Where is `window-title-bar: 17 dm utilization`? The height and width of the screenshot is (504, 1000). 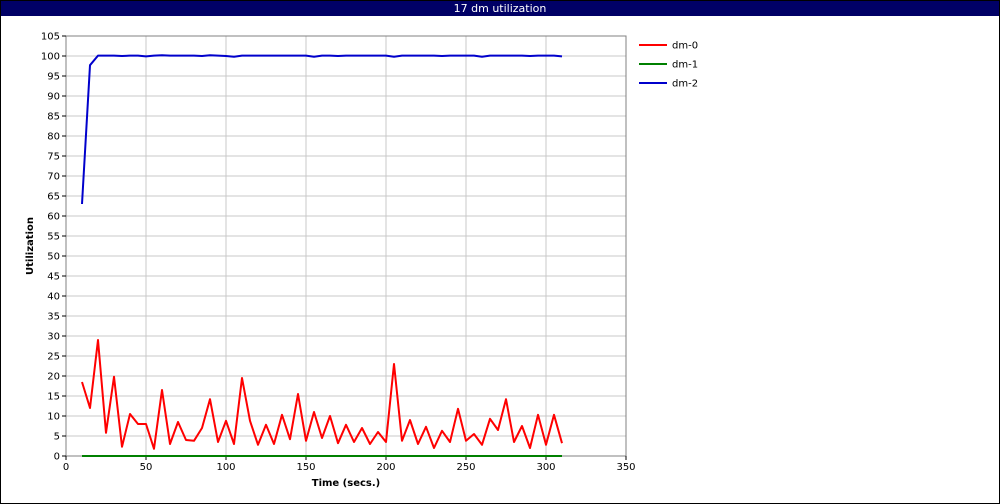
window-title-bar: 17 dm utilization is located at coordinates (500, 8).